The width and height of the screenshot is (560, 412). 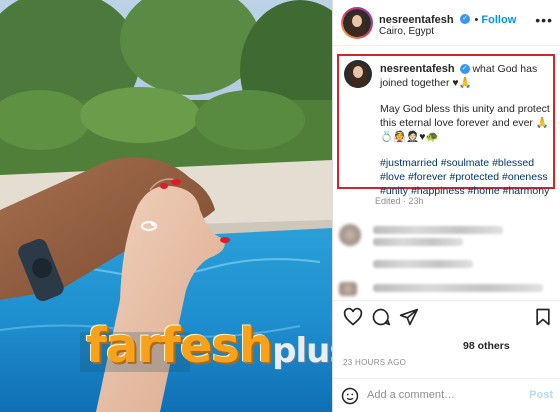 What do you see at coordinates (302, 351) in the screenshot?
I see `watermark-sub: plus.com` at bounding box center [302, 351].